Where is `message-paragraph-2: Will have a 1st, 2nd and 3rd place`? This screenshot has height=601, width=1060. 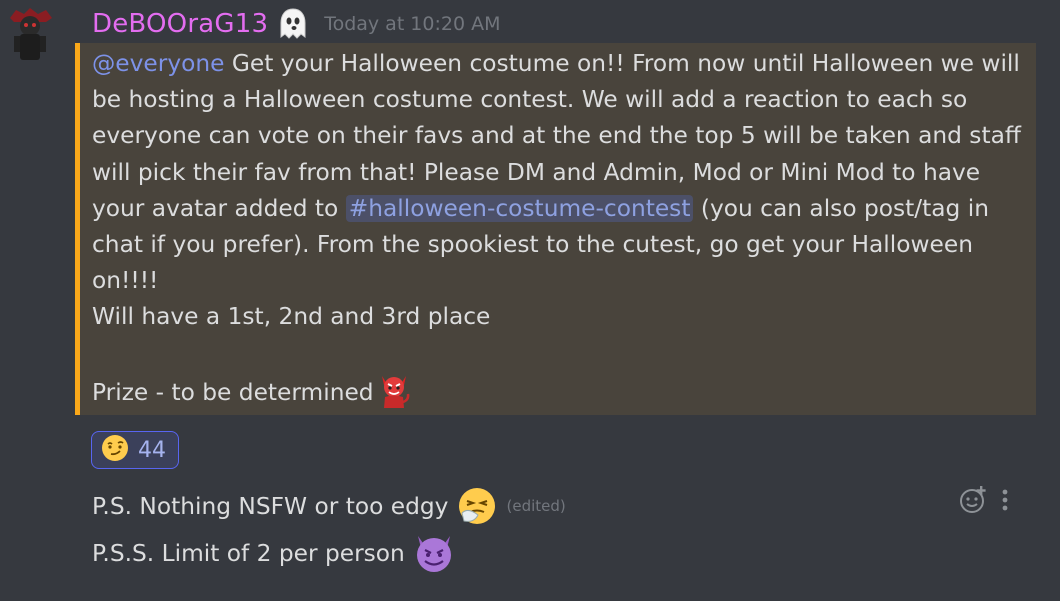
message-paragraph-2: Will have a 1st, 2nd and 3rd place is located at coordinates (291, 317).